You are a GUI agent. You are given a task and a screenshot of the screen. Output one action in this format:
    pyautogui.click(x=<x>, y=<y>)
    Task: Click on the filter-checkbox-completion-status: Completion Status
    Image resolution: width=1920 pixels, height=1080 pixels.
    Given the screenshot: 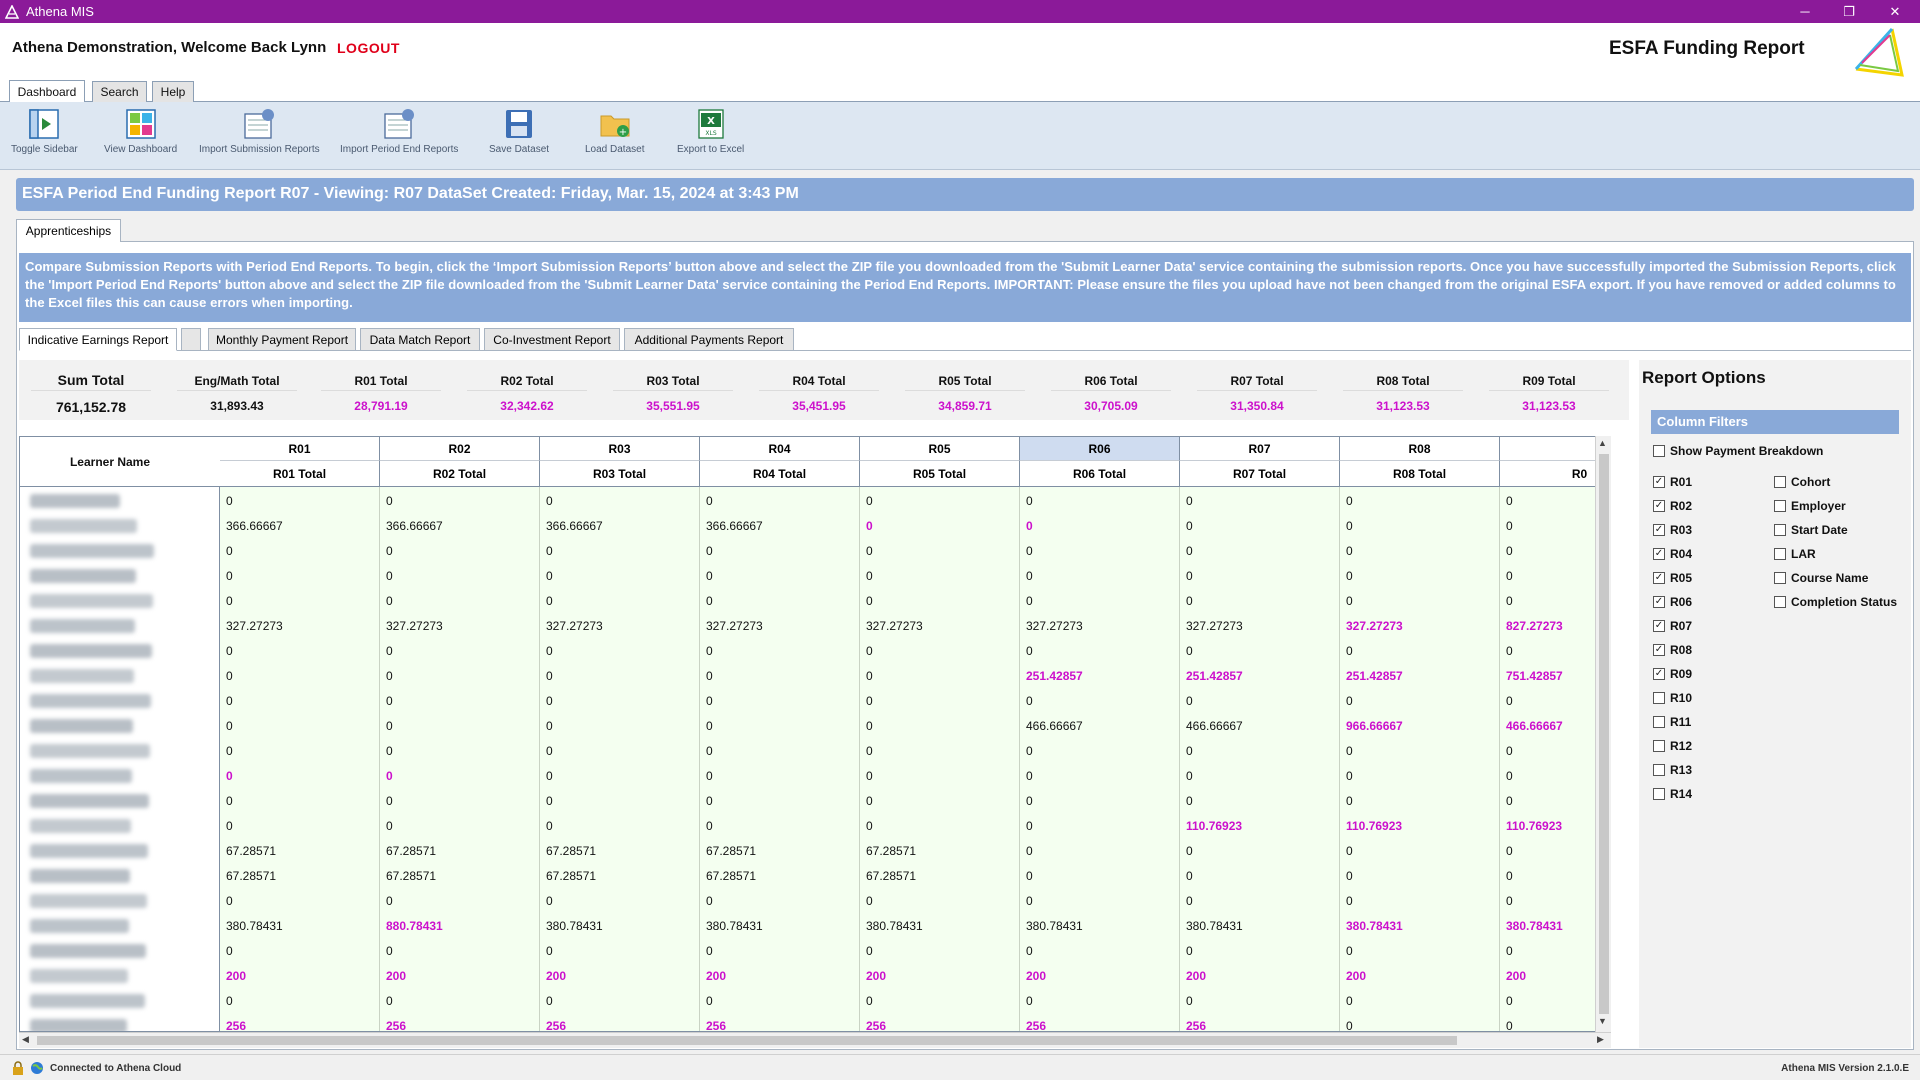 What is the action you would take?
    pyautogui.click(x=1835, y=602)
    